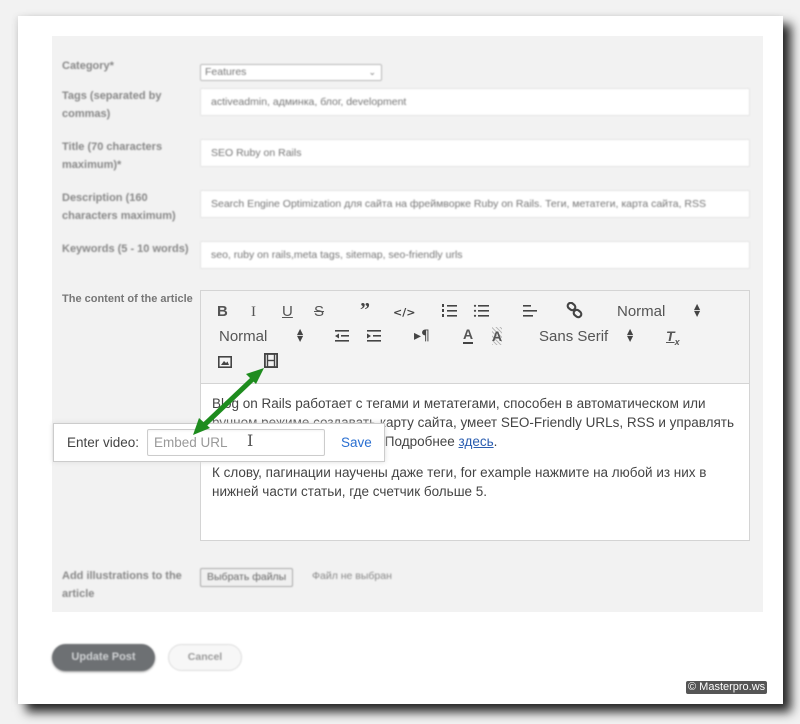 The width and height of the screenshot is (800, 724). I want to click on font-select-arrows-icon: ▲ ▼, so click(630, 335).